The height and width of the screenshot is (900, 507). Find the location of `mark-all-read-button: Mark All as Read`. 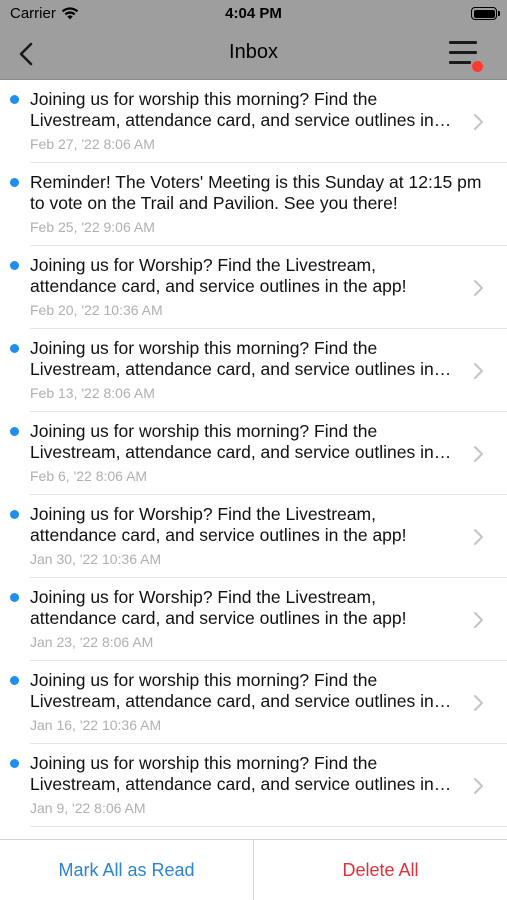

mark-all-read-button: Mark All as Read is located at coordinates (126, 870).